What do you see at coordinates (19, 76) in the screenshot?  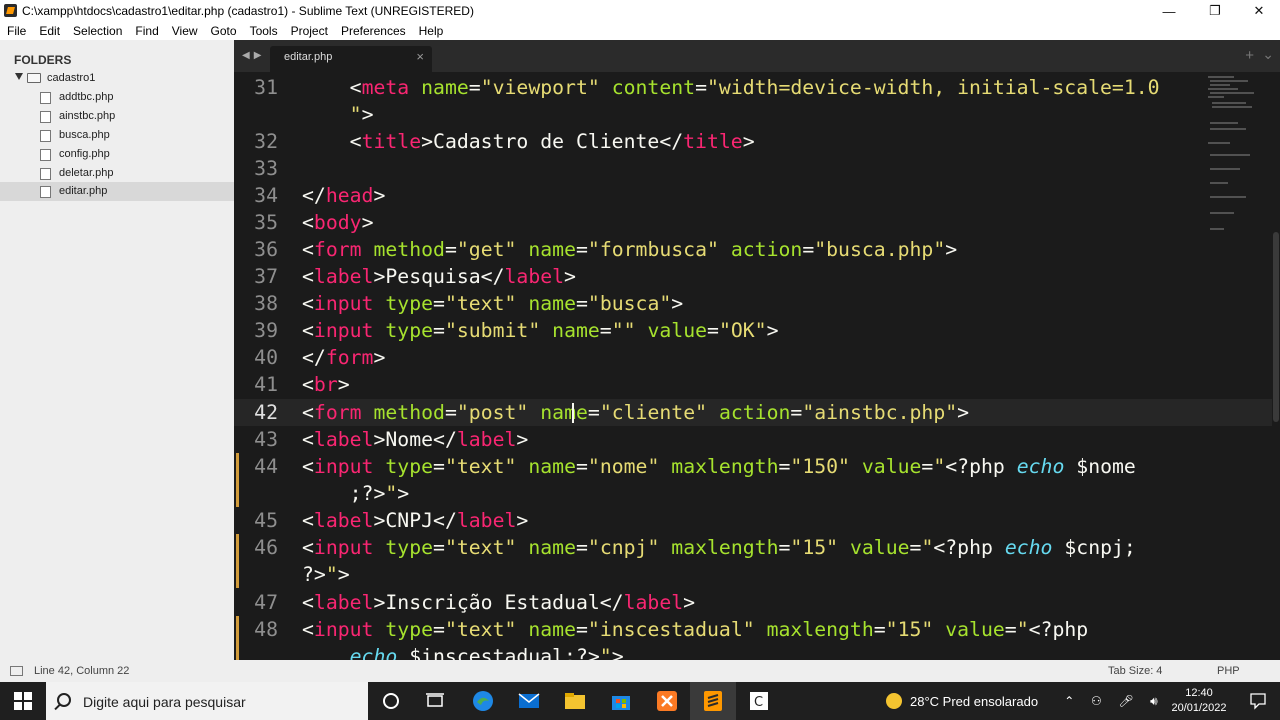 I see `chevron-down-icon` at bounding box center [19, 76].